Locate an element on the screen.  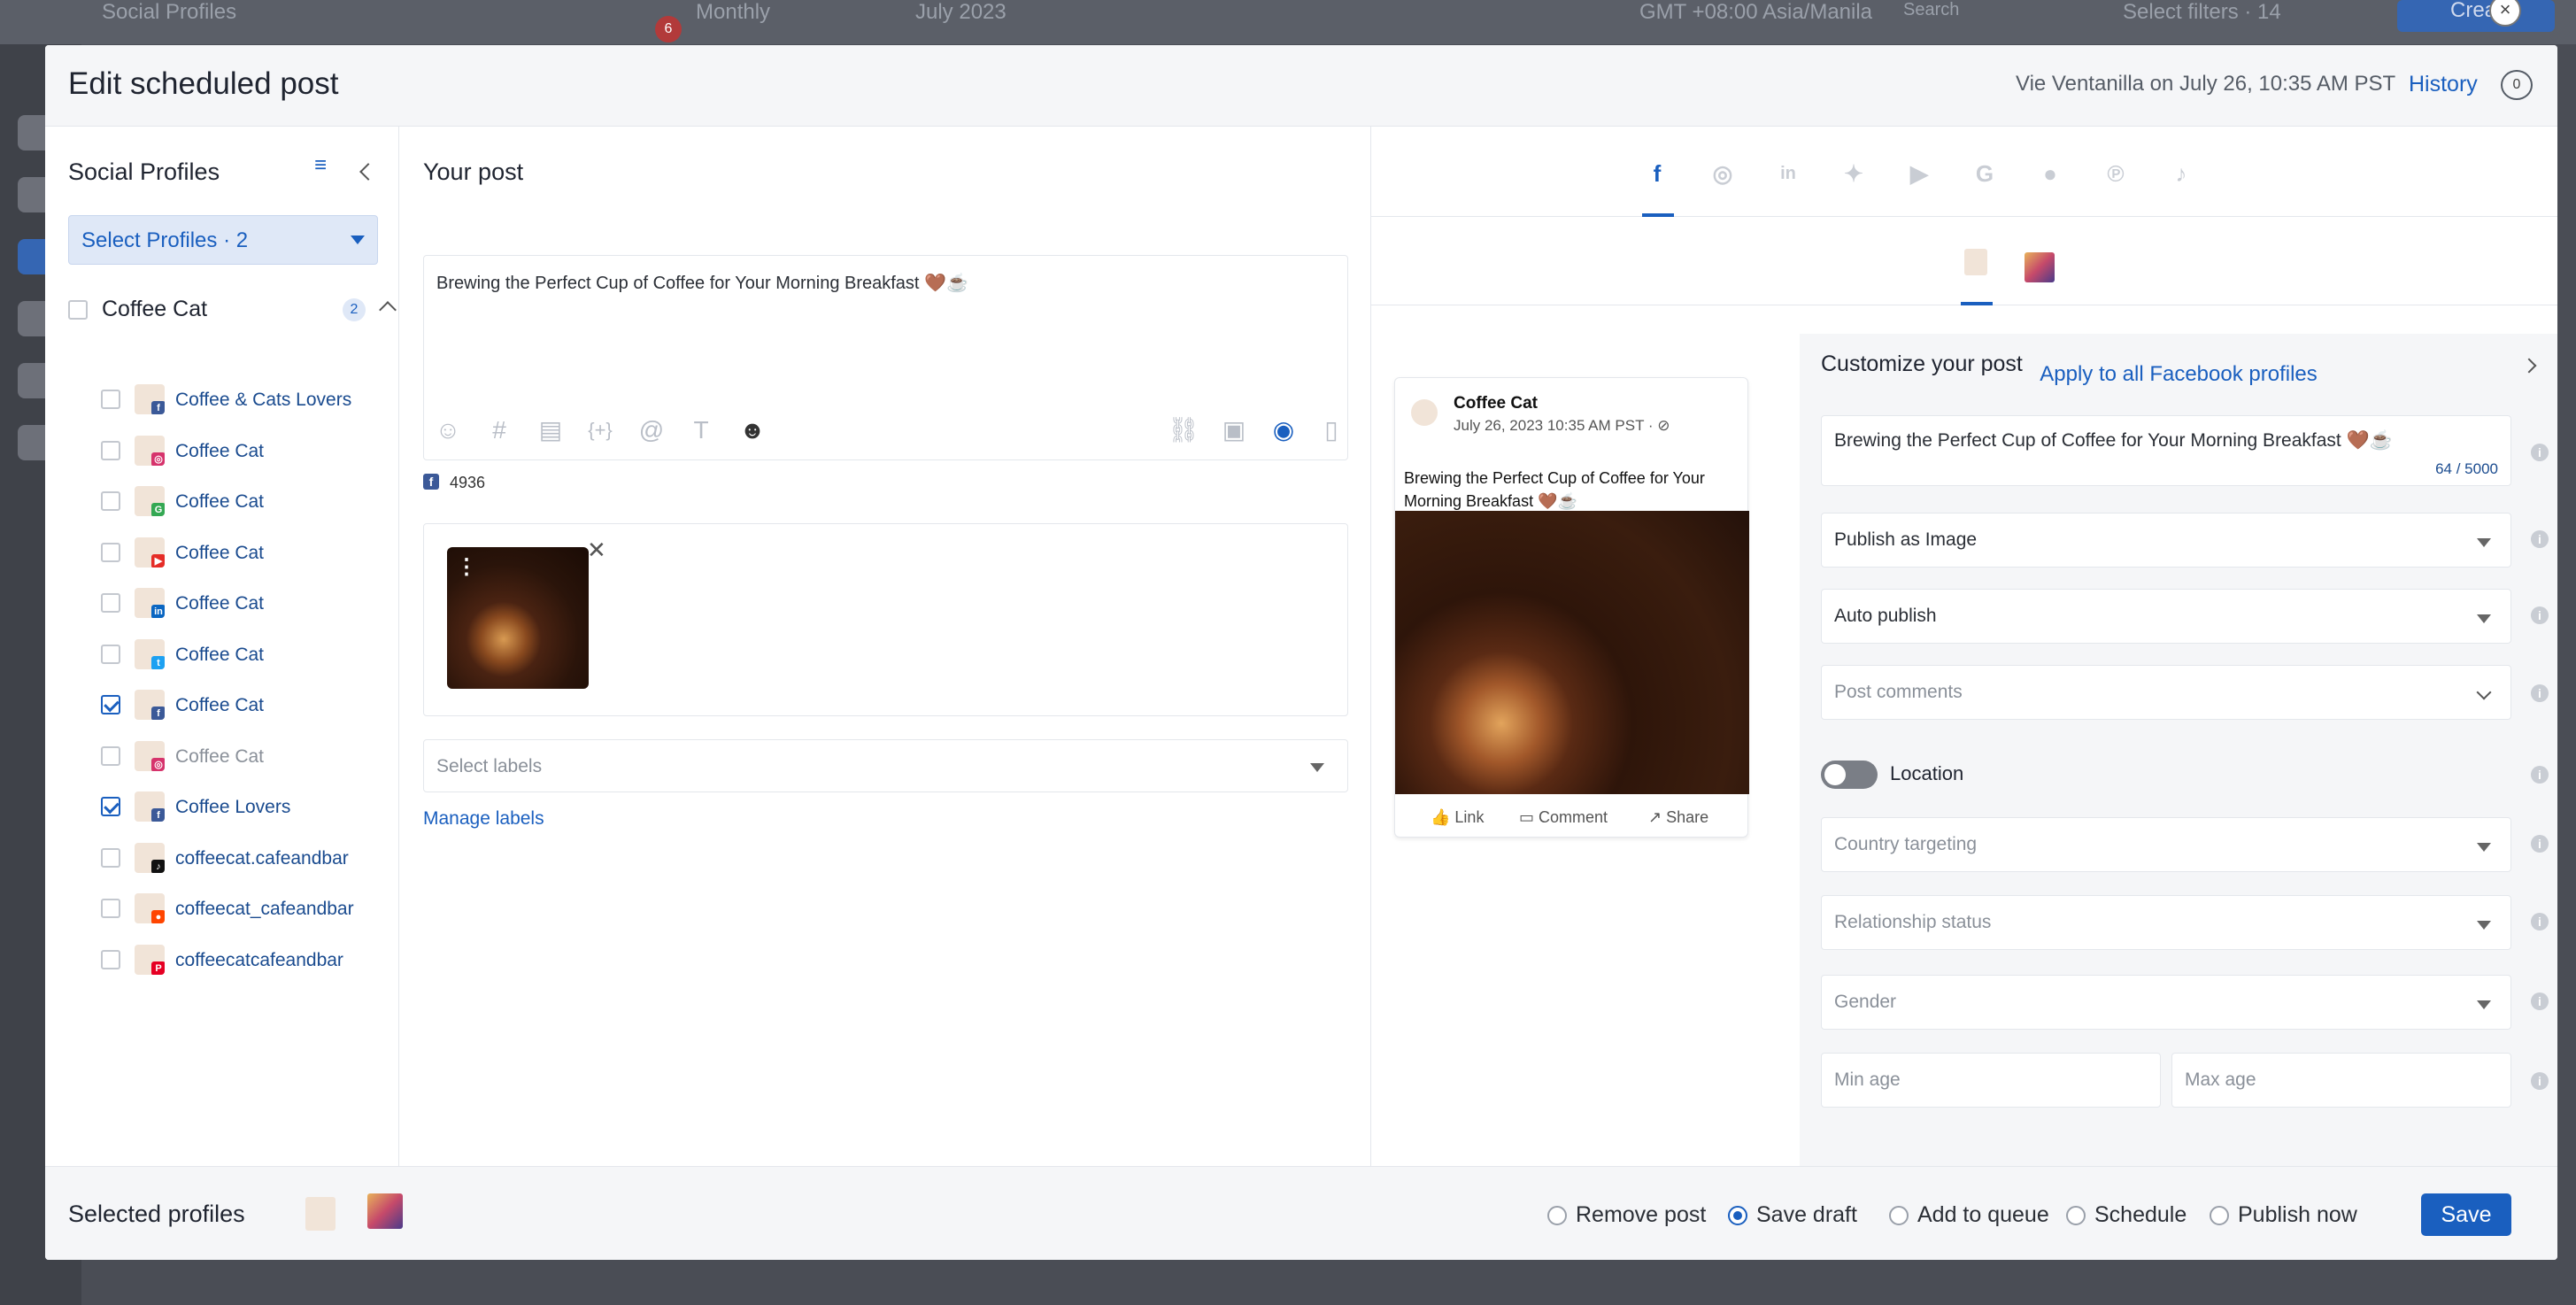
chevron-up-icon is located at coordinates (388, 310).